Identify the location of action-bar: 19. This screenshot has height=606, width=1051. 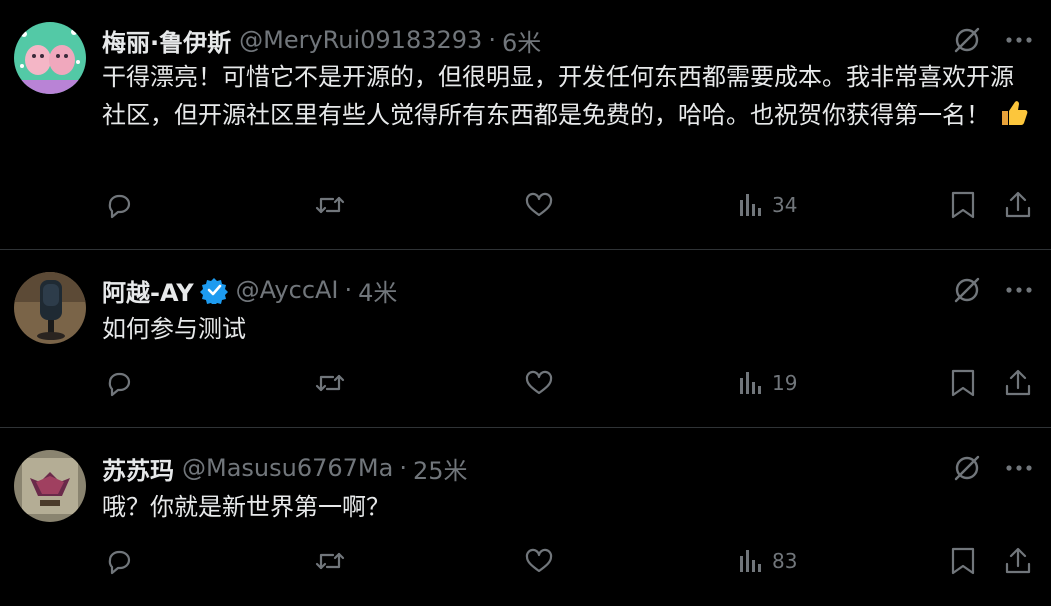
(525, 388).